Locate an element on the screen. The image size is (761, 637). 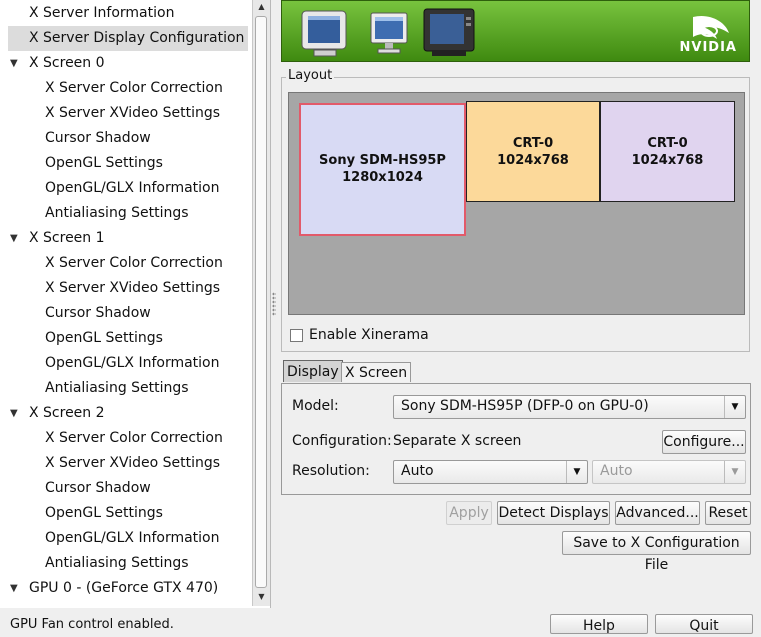
tree-item: X Server Information is located at coordinates (124, 13).